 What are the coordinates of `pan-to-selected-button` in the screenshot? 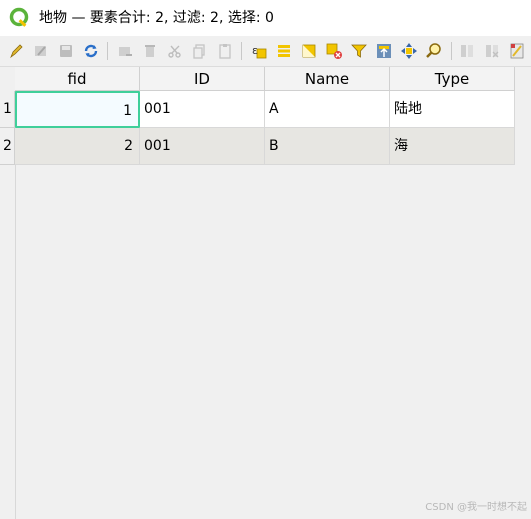 It's located at (409, 51).